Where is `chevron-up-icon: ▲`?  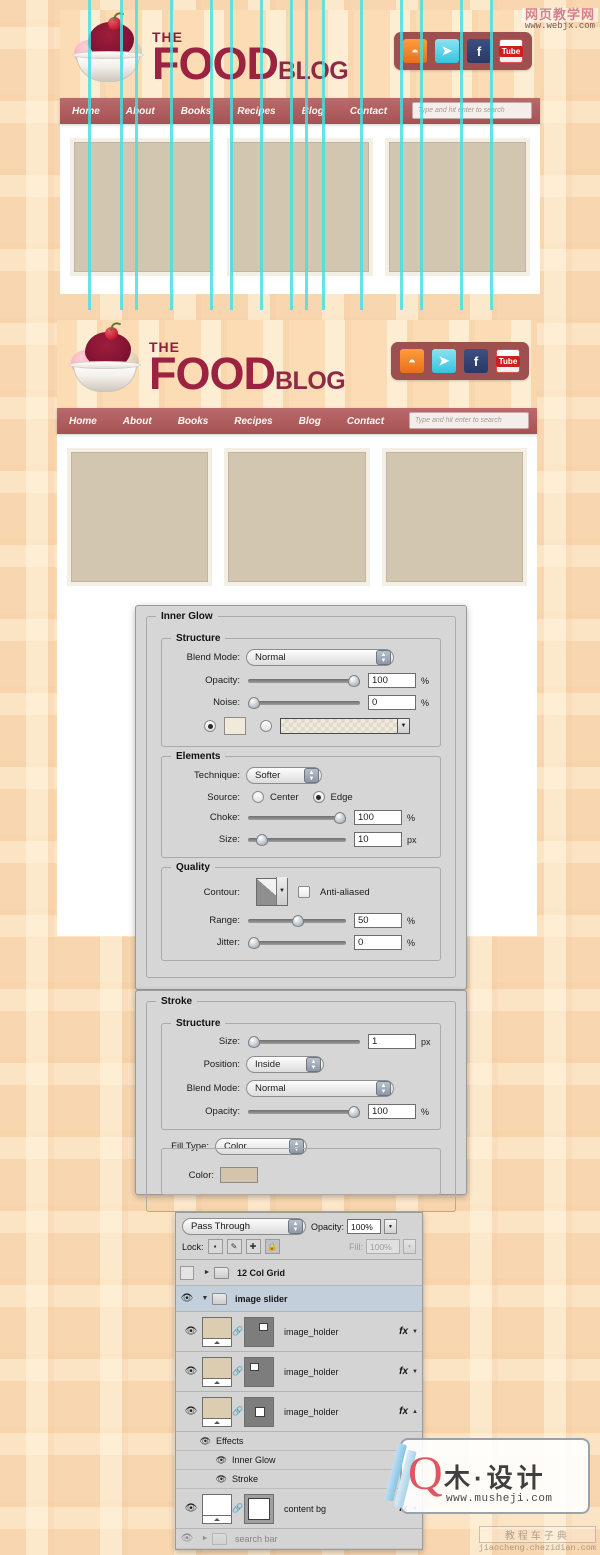 chevron-up-icon: ▲ is located at coordinates (415, 1412).